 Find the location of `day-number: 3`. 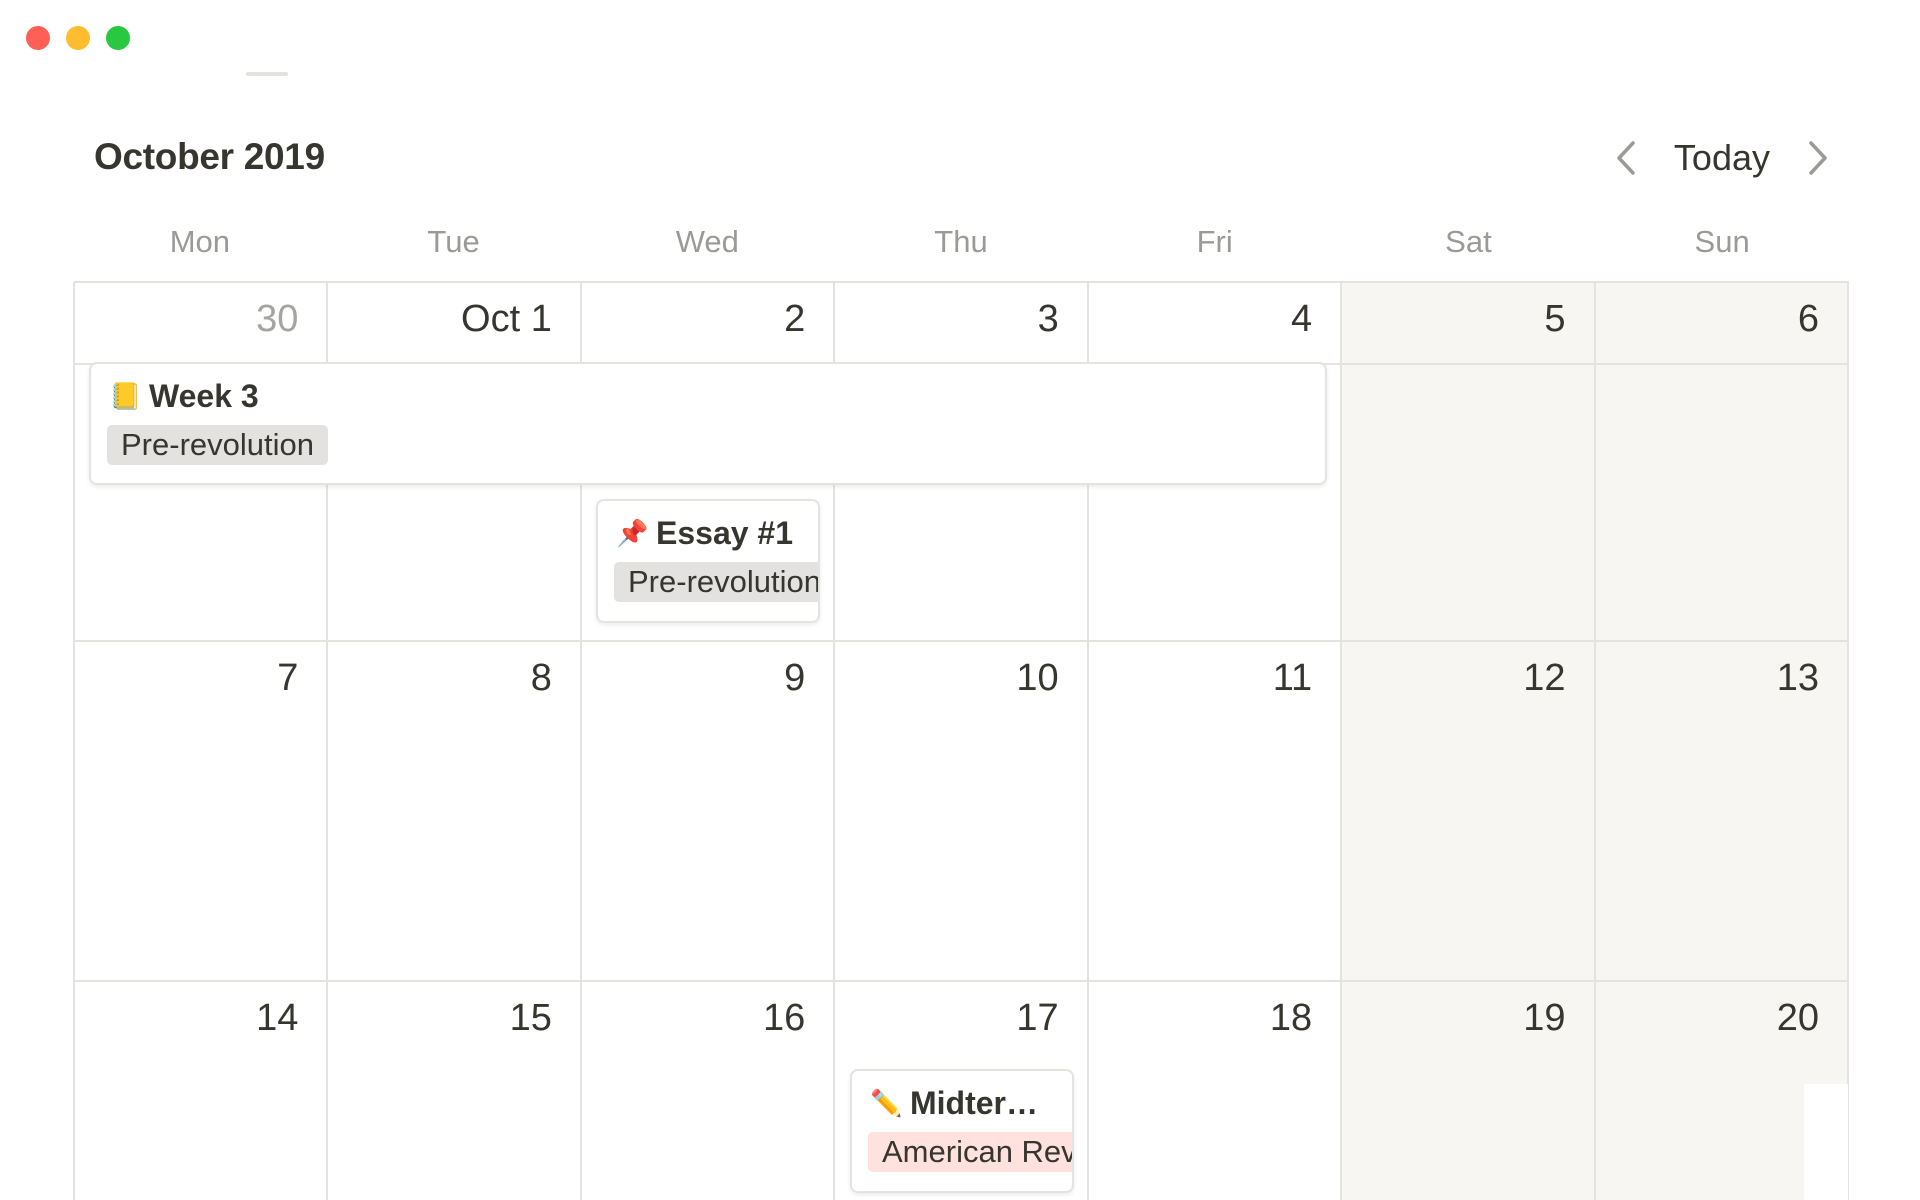

day-number: 3 is located at coordinates (1048, 319).